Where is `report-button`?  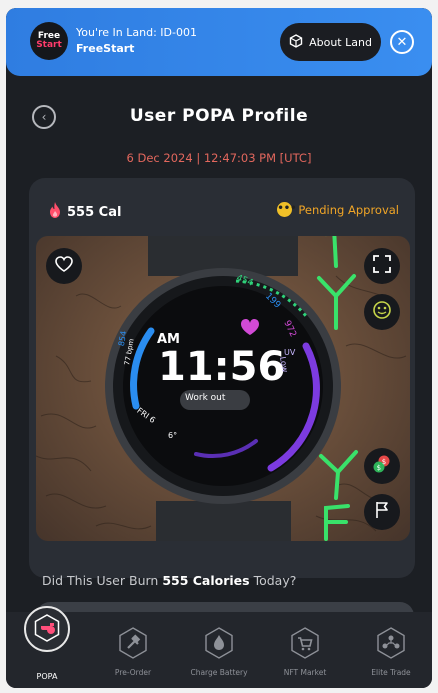
report-button is located at coordinates (382, 512).